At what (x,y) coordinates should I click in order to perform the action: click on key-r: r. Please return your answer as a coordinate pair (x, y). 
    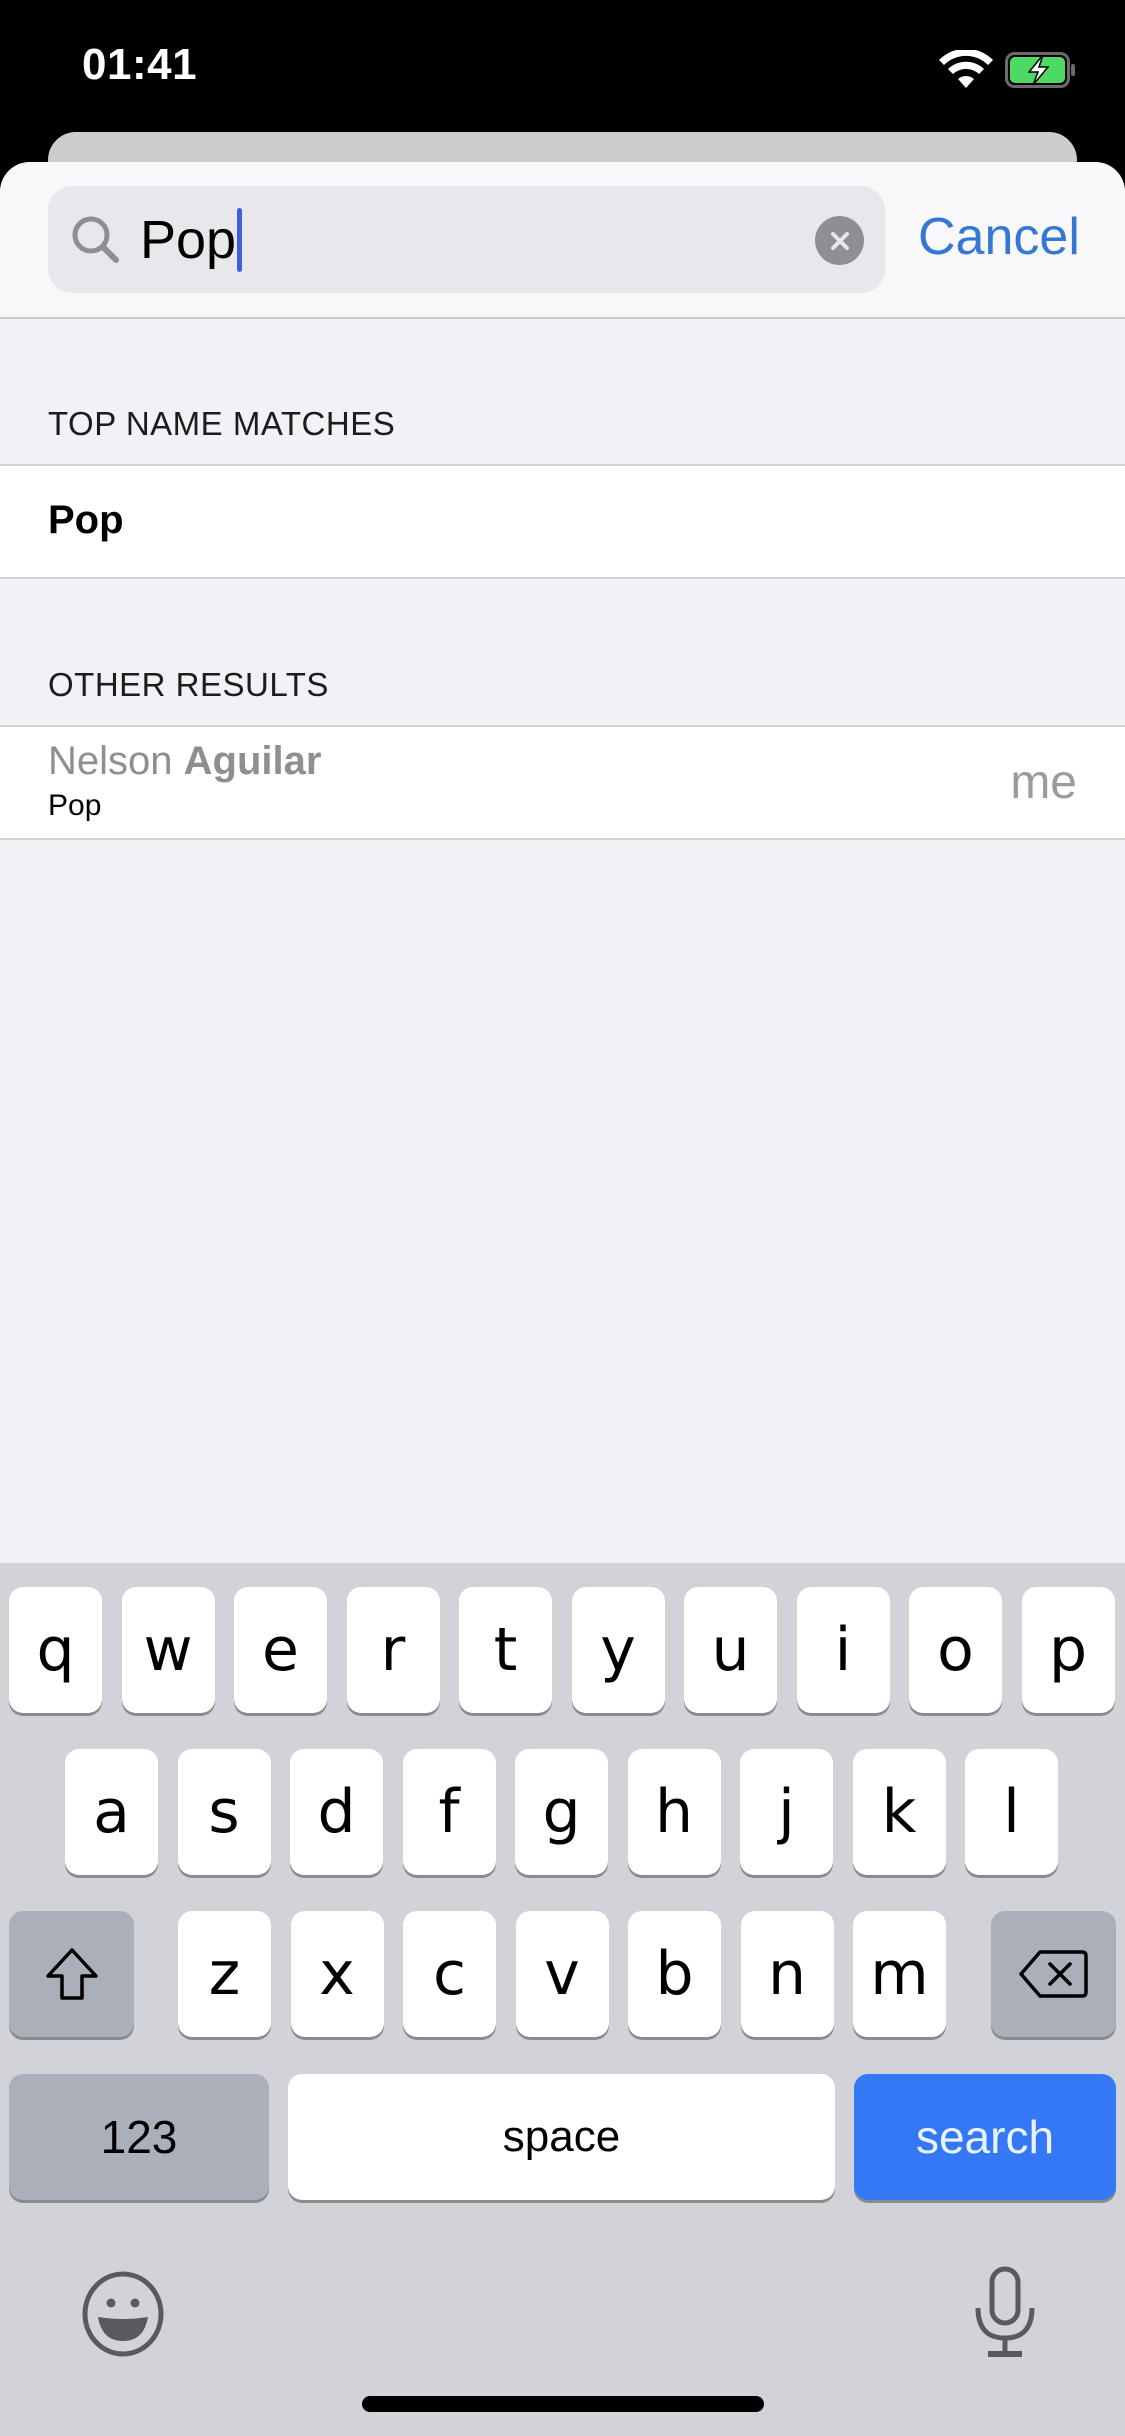
    Looking at the image, I should click on (393, 1650).